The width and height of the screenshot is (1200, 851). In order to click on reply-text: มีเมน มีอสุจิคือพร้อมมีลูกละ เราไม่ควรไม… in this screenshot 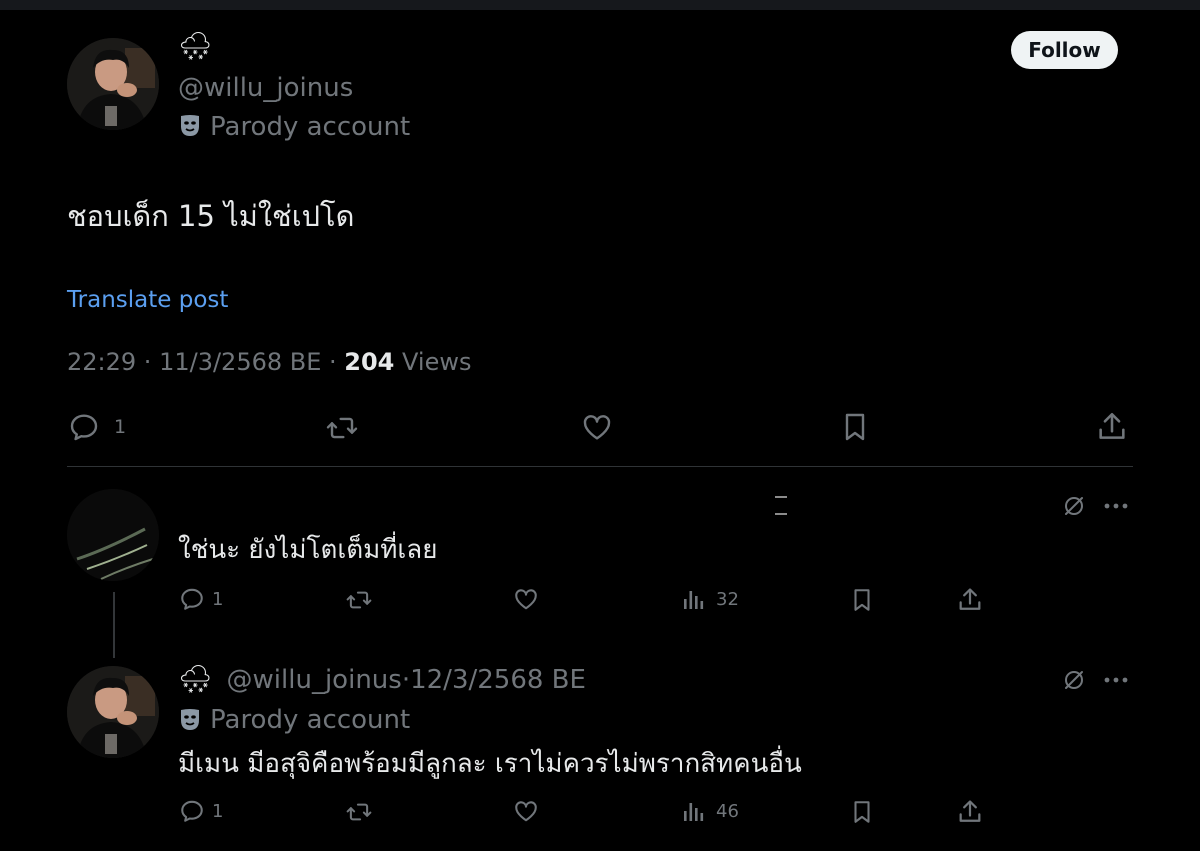, I will do `click(490, 764)`.